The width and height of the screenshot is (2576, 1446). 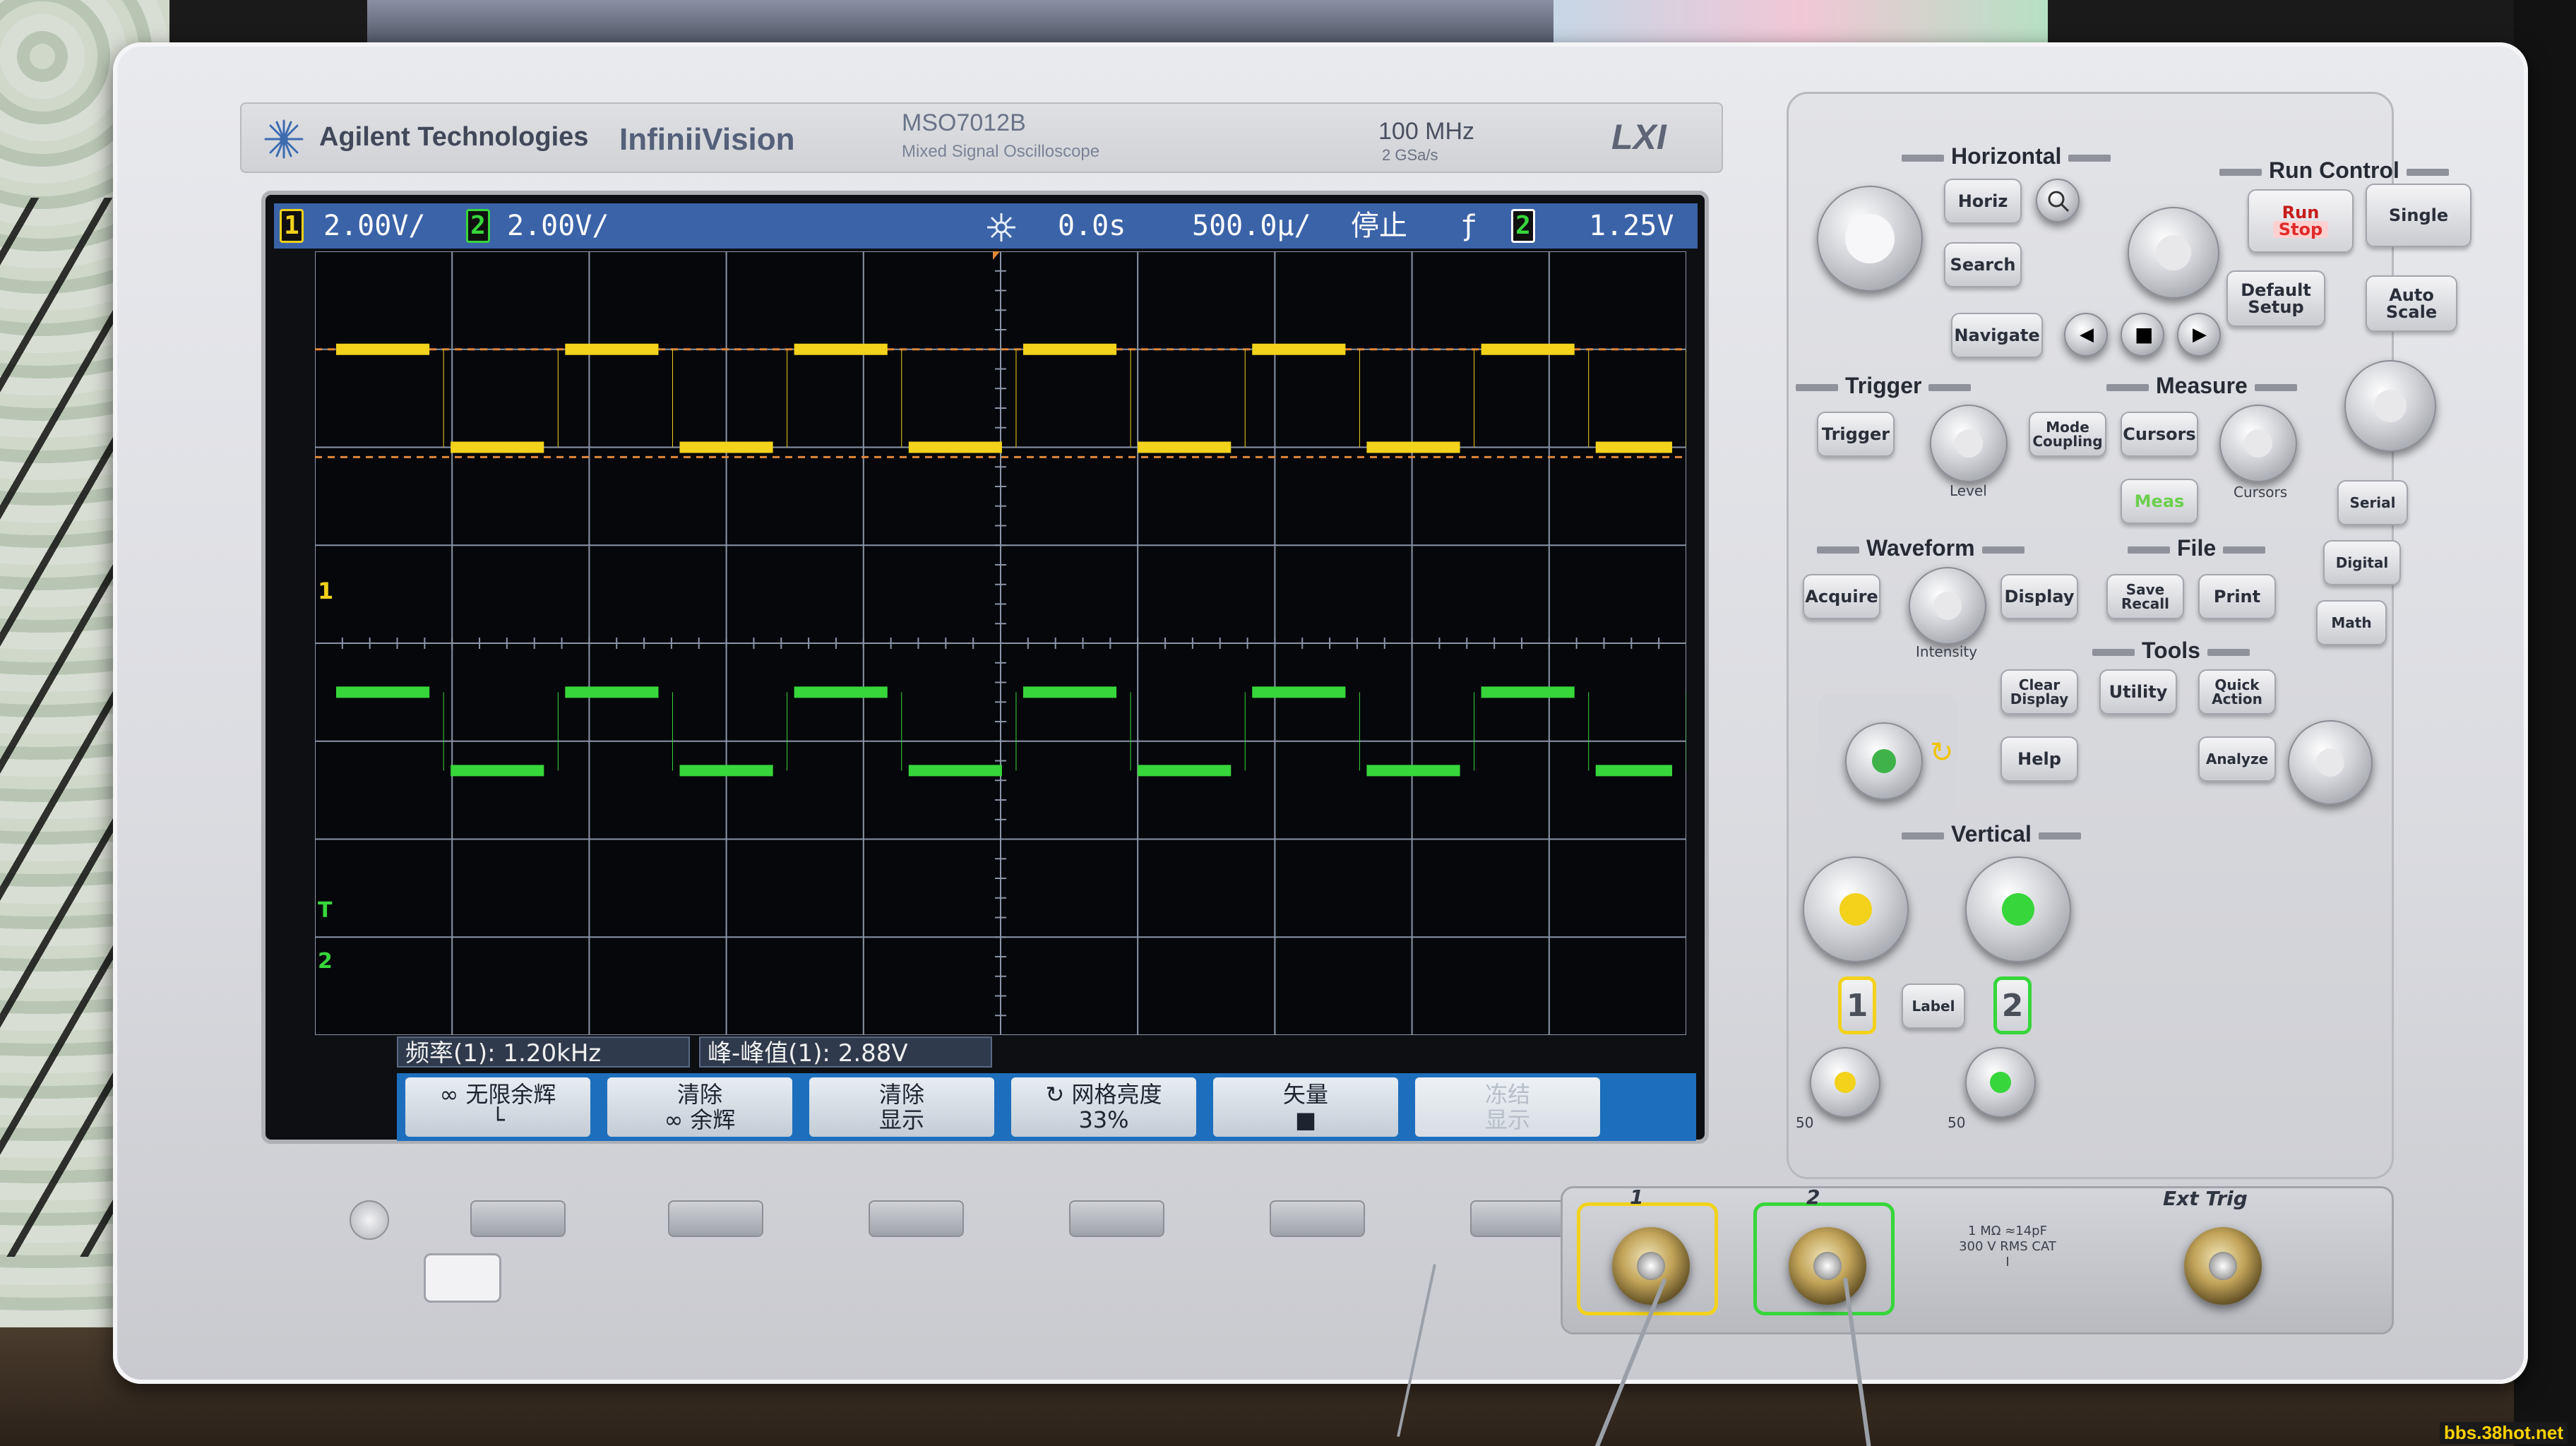 What do you see at coordinates (558, 226) in the screenshot?
I see `ch2-scale: 2.00V/` at bounding box center [558, 226].